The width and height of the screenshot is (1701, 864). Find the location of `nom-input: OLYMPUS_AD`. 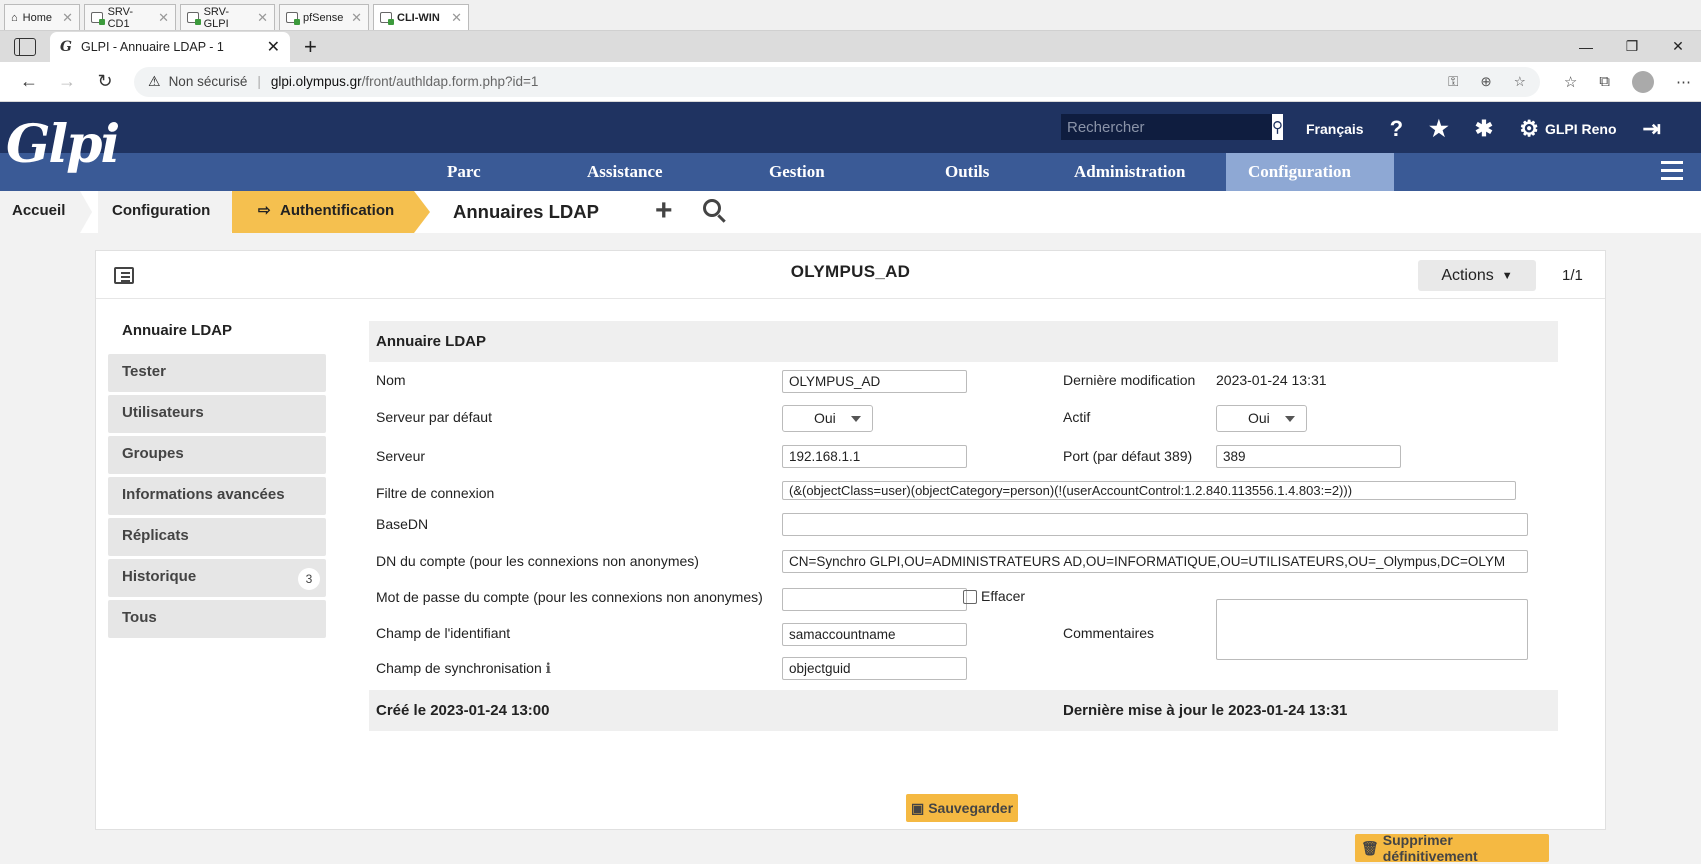

nom-input: OLYMPUS_AD is located at coordinates (874, 381).